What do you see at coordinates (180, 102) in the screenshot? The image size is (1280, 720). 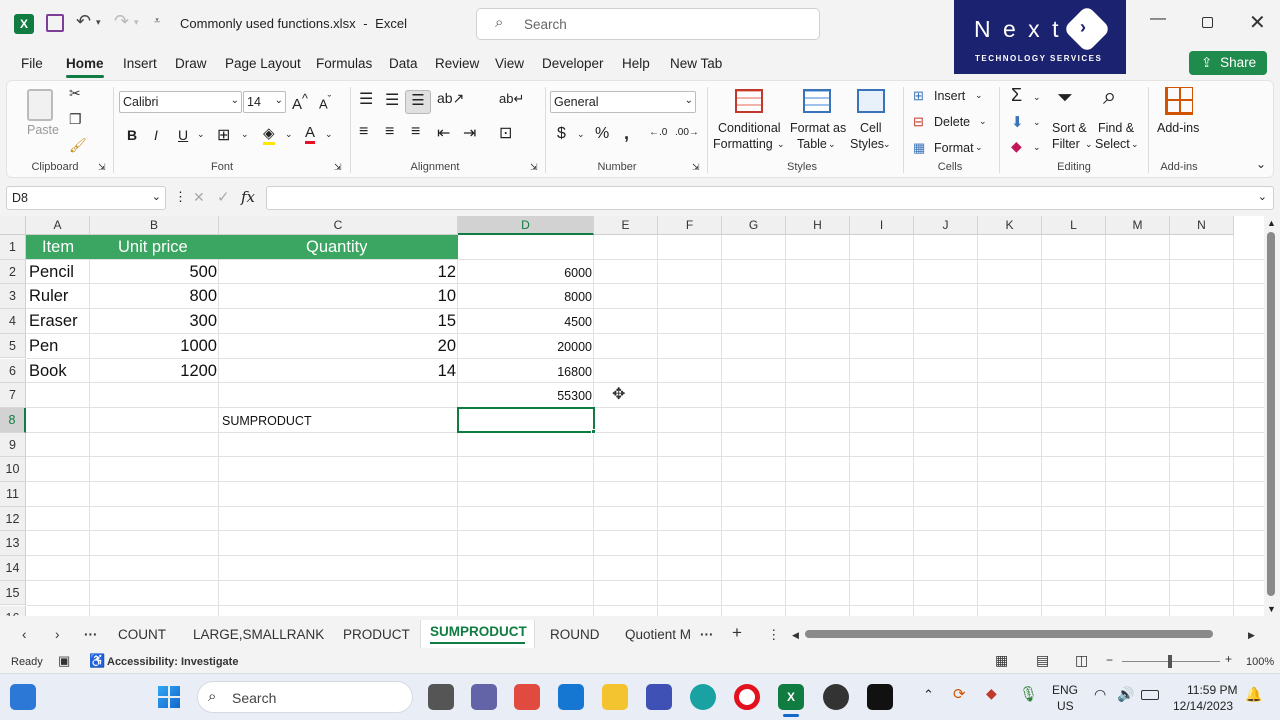 I see `font-name-select: Calibri ⌄` at bounding box center [180, 102].